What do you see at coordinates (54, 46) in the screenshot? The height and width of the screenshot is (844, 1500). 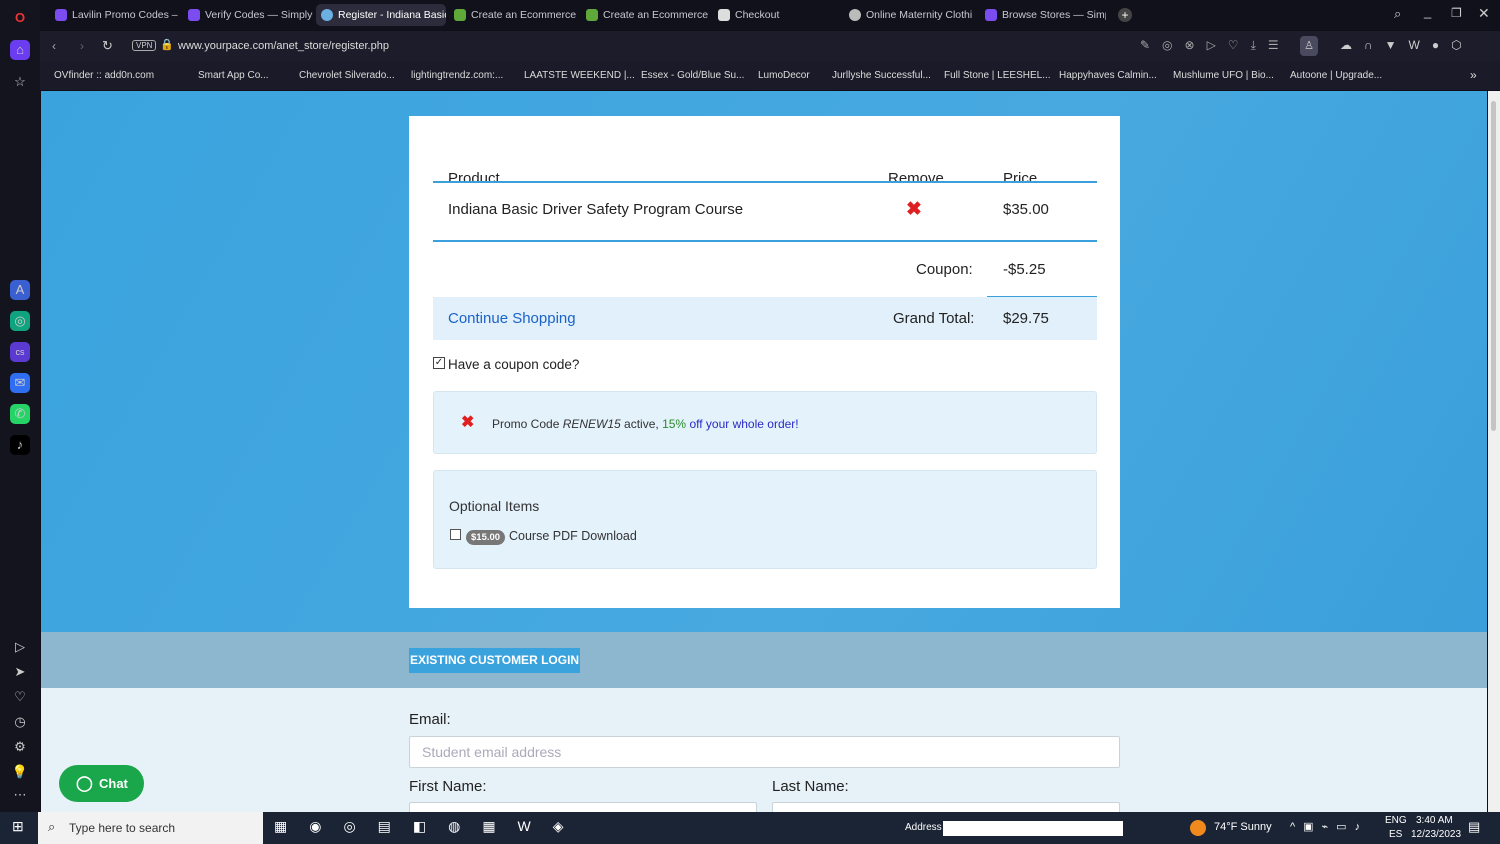 I see `back-button: ‹` at bounding box center [54, 46].